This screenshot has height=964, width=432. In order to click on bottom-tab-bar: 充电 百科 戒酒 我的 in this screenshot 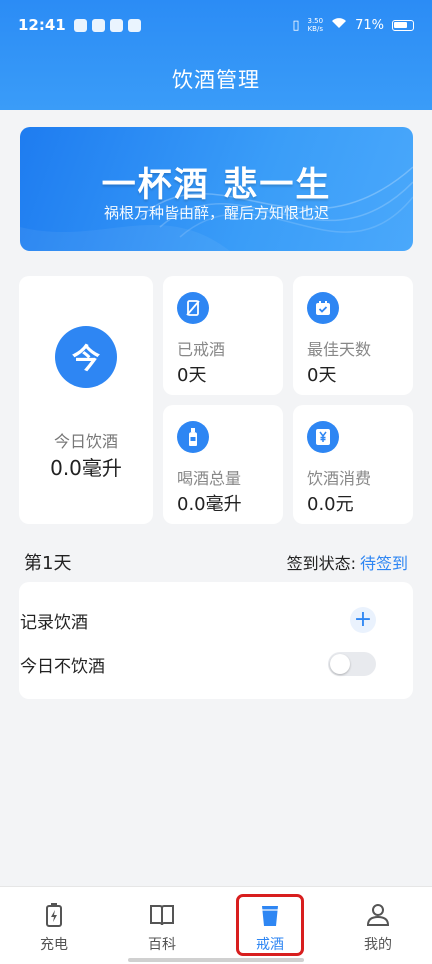, I will do `click(216, 925)`.